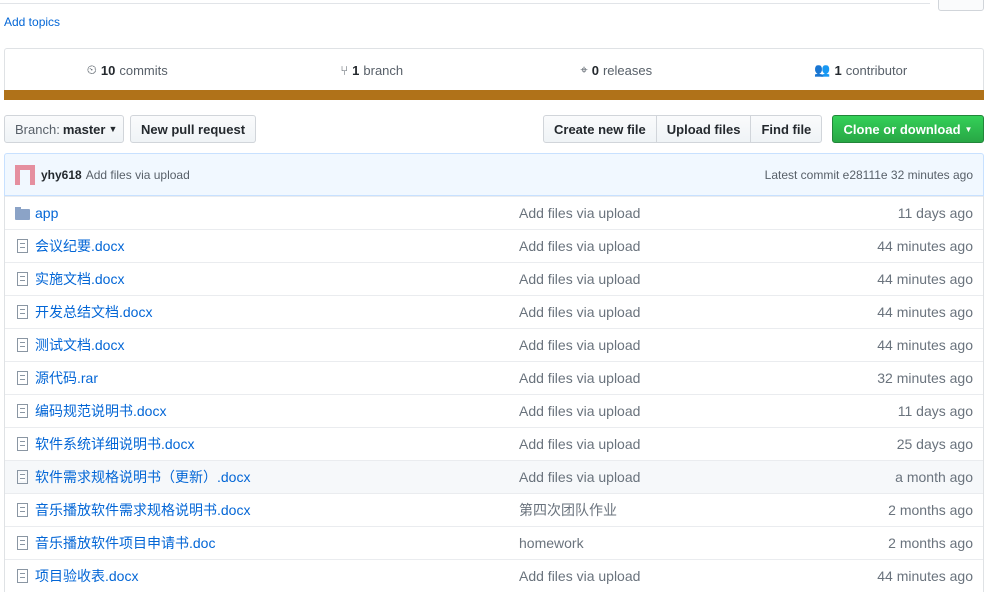 The image size is (994, 592). What do you see at coordinates (934, 477) in the screenshot?
I see `file-age: a month ago` at bounding box center [934, 477].